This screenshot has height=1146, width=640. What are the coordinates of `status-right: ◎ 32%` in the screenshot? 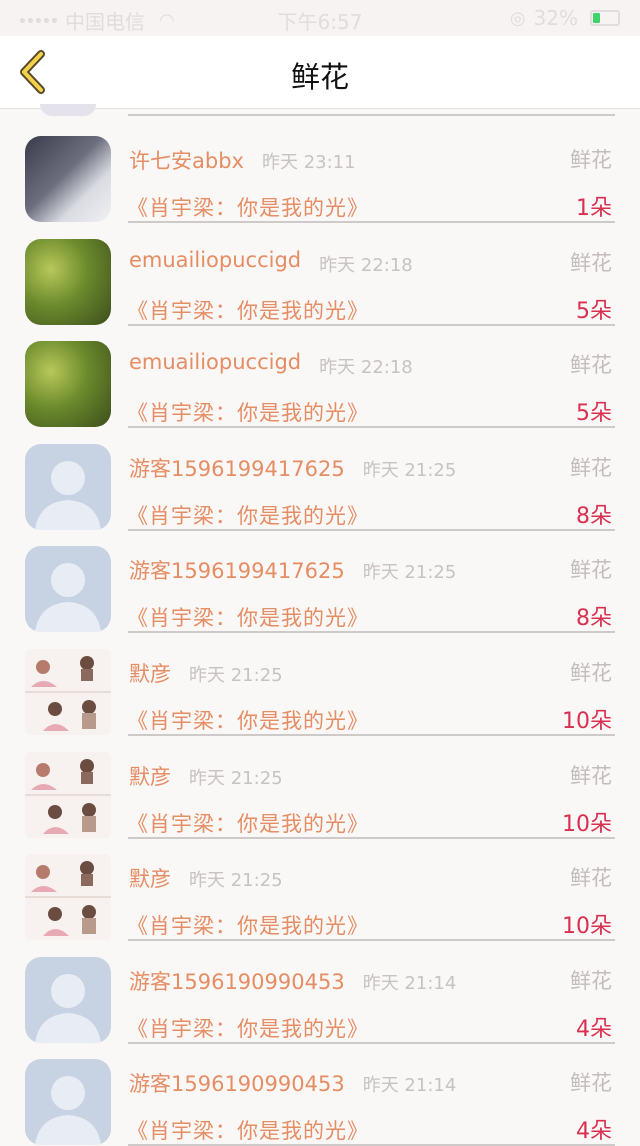 It's located at (565, 18).